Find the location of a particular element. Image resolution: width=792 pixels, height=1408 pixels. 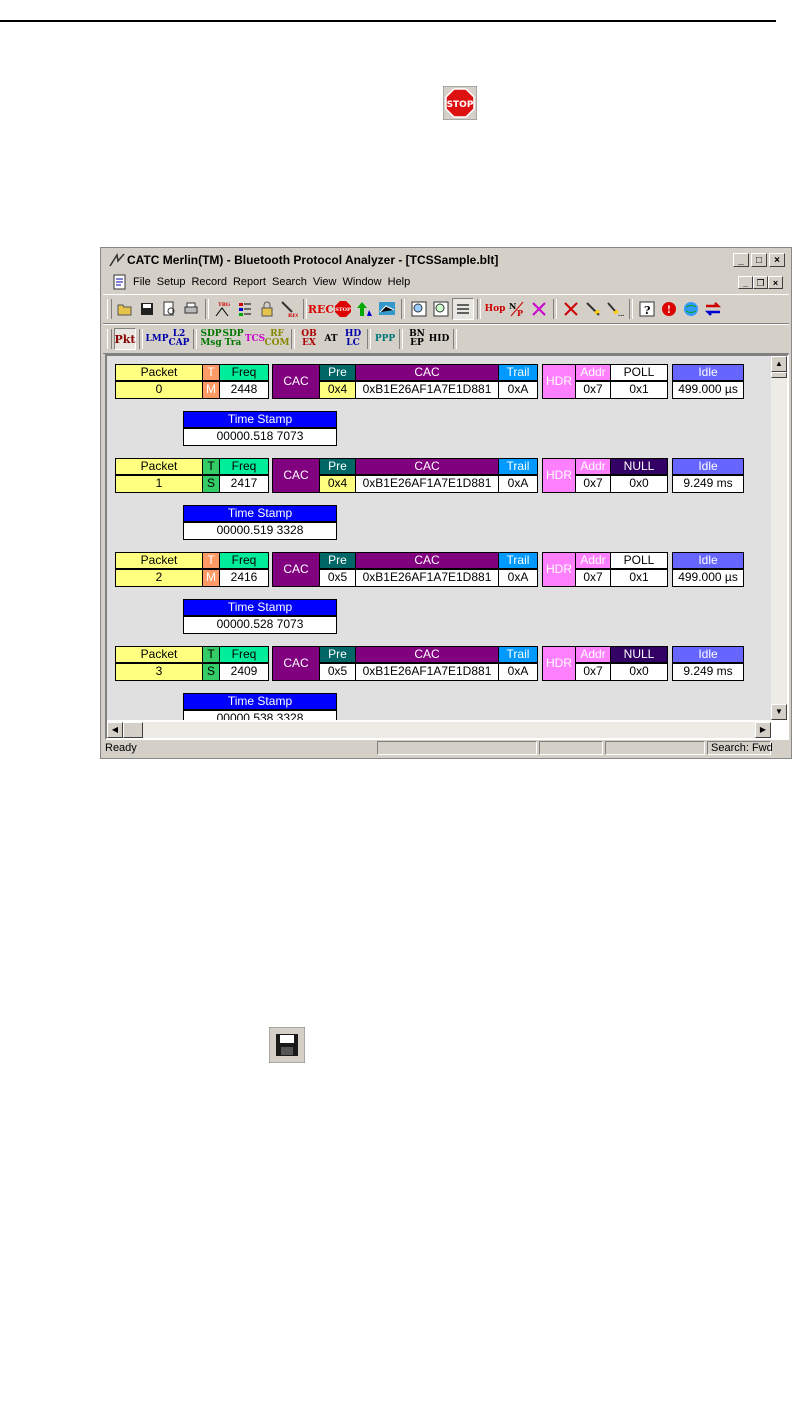

timestamp-value: 00000.528 7073 is located at coordinates (260, 625).